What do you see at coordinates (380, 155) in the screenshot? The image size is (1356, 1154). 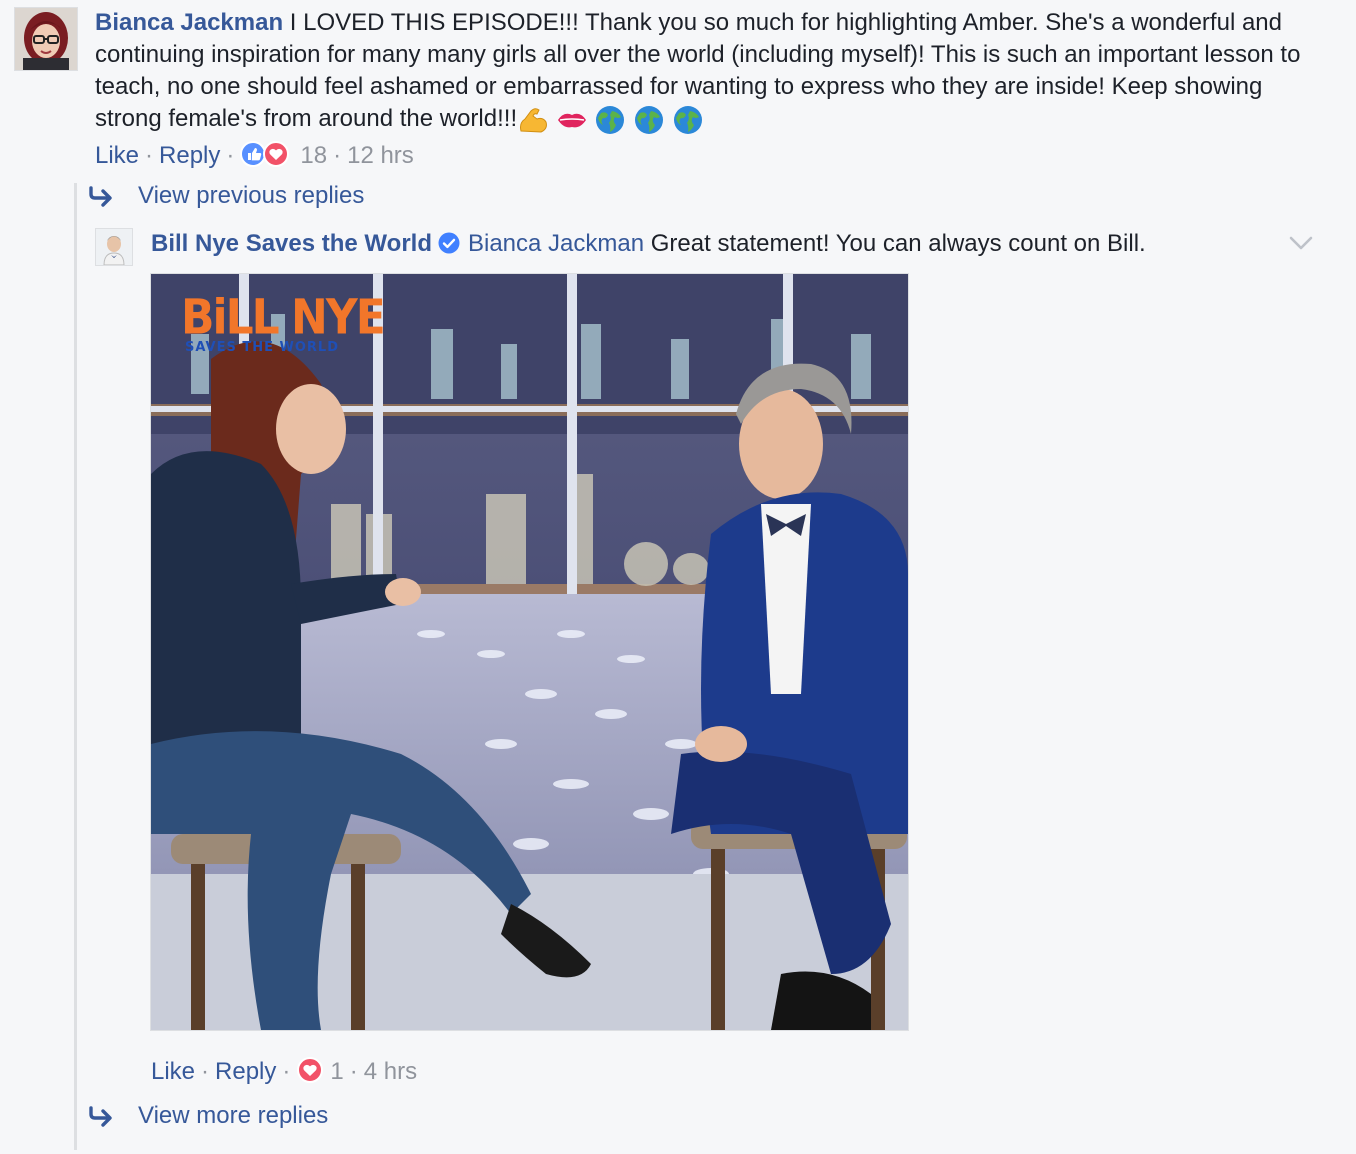 I see `comment-timestamp: 12 hrs` at bounding box center [380, 155].